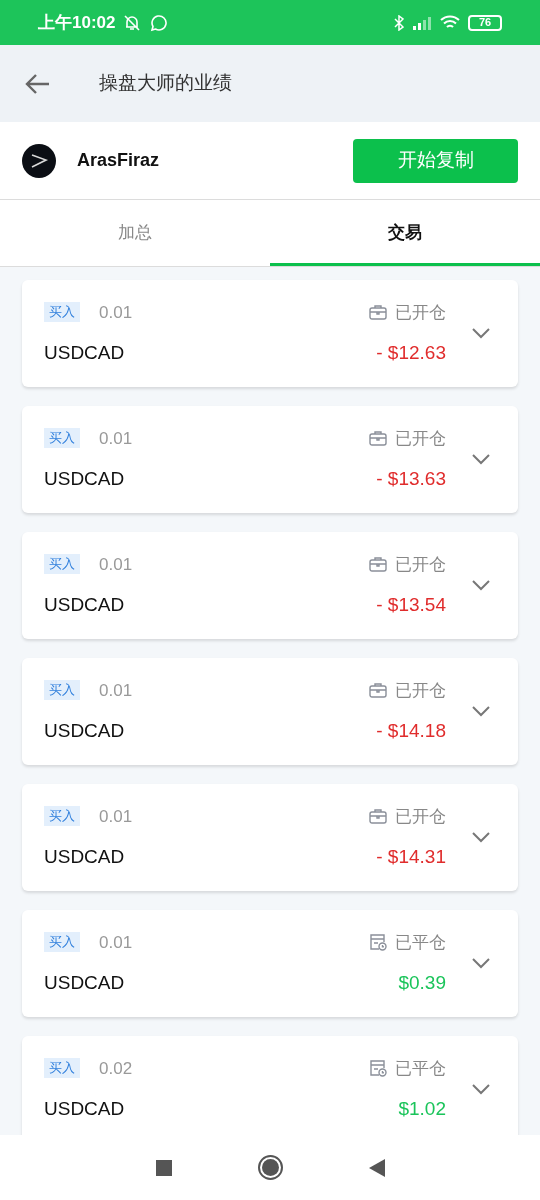 This screenshot has width=540, height=1200. I want to click on recents-button, so click(163, 1167).